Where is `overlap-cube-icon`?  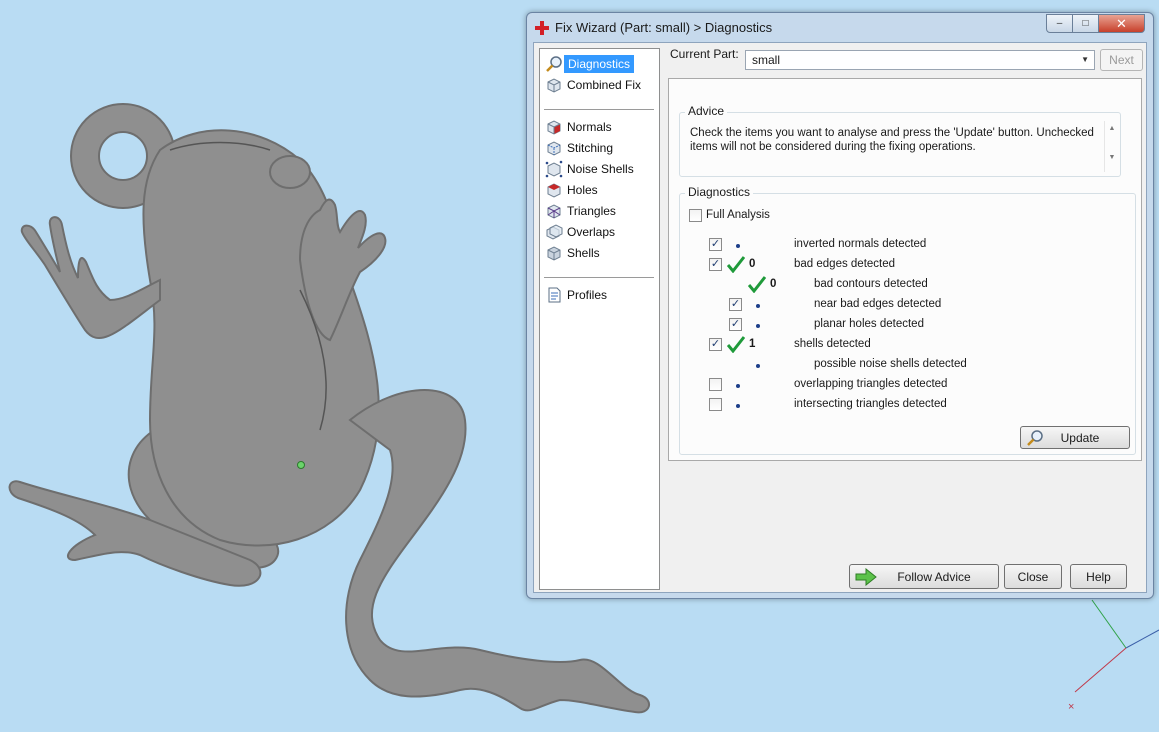 overlap-cube-icon is located at coordinates (554, 231).